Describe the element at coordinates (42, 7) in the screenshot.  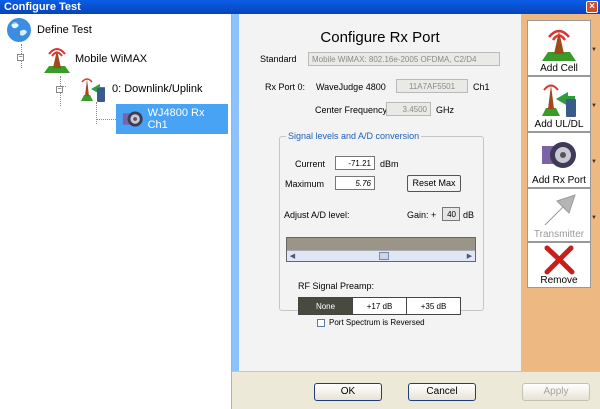
I see `window-title: Configure Test` at that location.